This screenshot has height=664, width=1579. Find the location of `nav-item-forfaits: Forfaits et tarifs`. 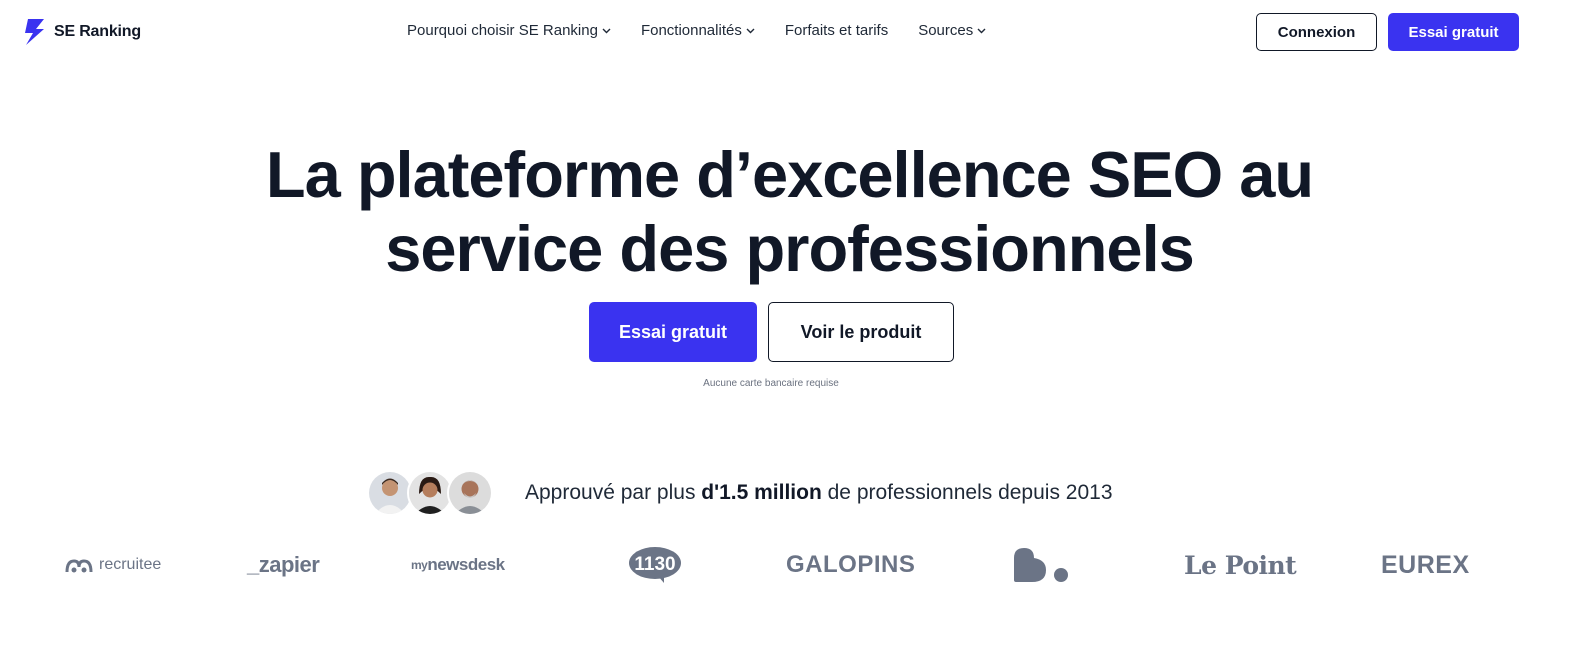

nav-item-forfaits: Forfaits et tarifs is located at coordinates (836, 30).